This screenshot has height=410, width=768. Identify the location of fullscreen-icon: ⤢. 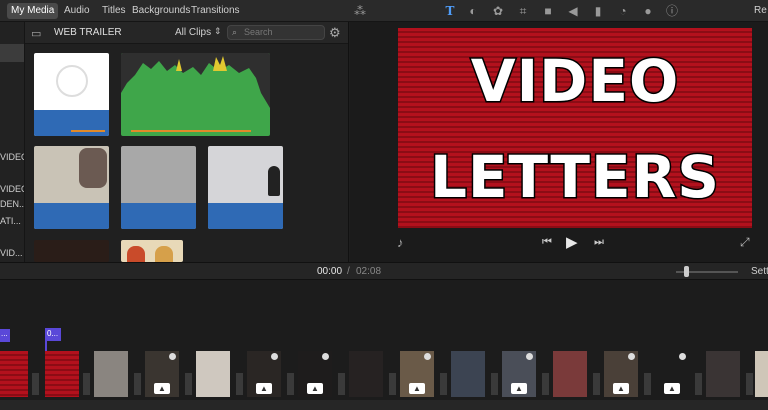
(745, 242).